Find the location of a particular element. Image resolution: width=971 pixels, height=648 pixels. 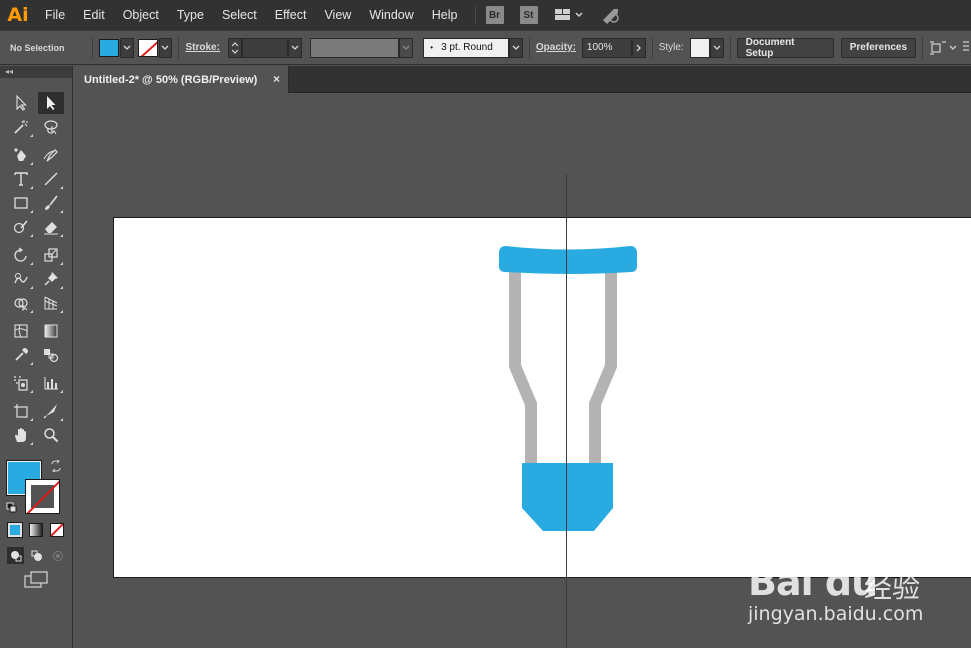

color-mode-button is located at coordinates (15, 530).